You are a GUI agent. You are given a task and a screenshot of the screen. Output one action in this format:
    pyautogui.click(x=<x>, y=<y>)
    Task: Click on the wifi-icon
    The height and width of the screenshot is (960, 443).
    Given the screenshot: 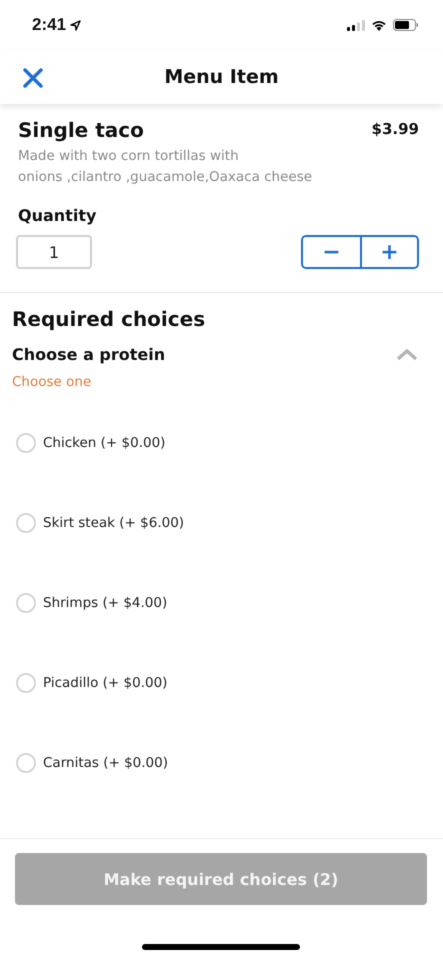 What is the action you would take?
    pyautogui.click(x=379, y=25)
    